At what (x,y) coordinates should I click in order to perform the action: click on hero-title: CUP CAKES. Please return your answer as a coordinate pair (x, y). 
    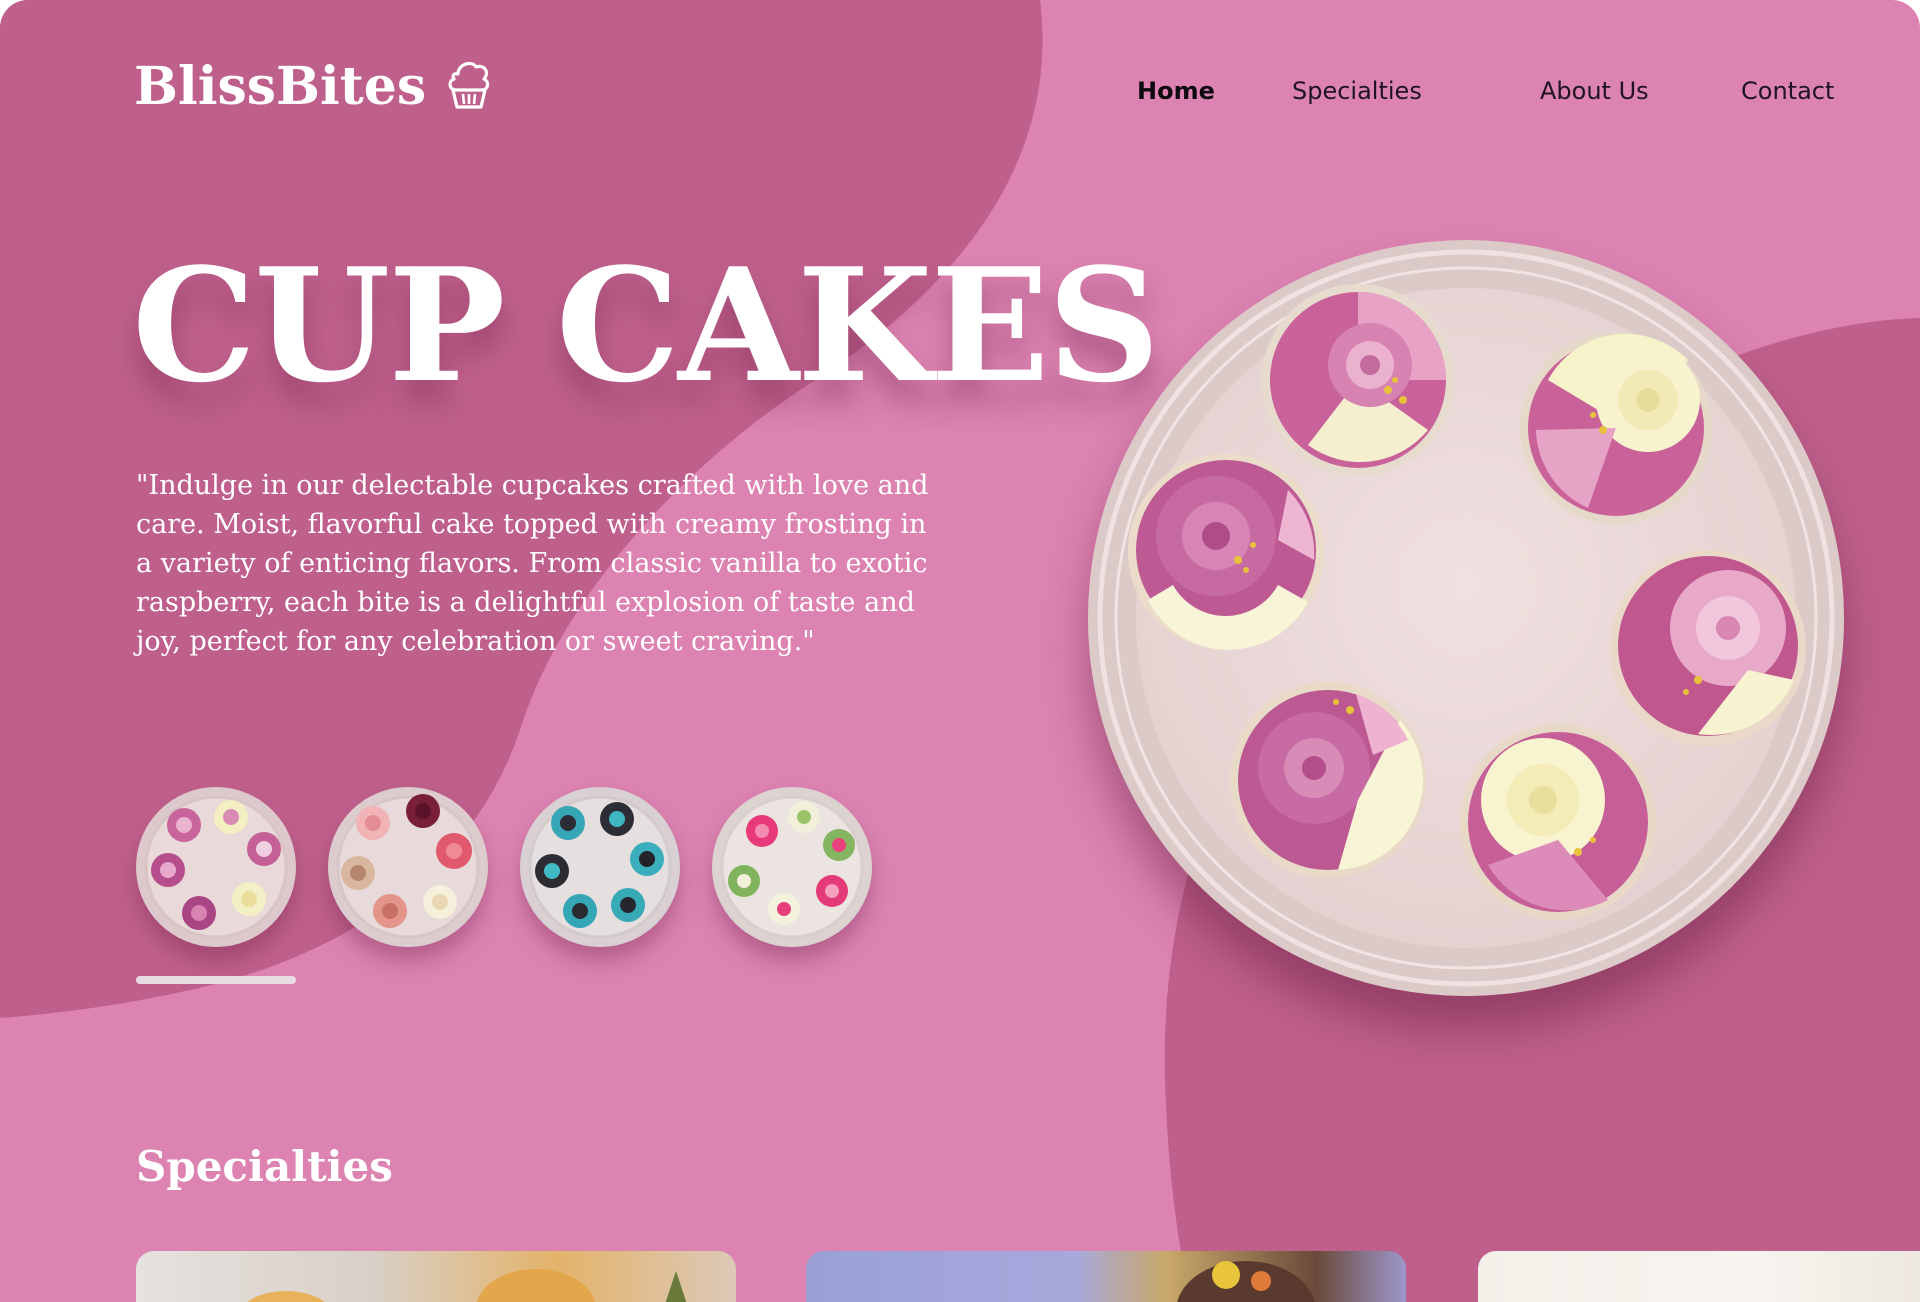
    Looking at the image, I should click on (646, 325).